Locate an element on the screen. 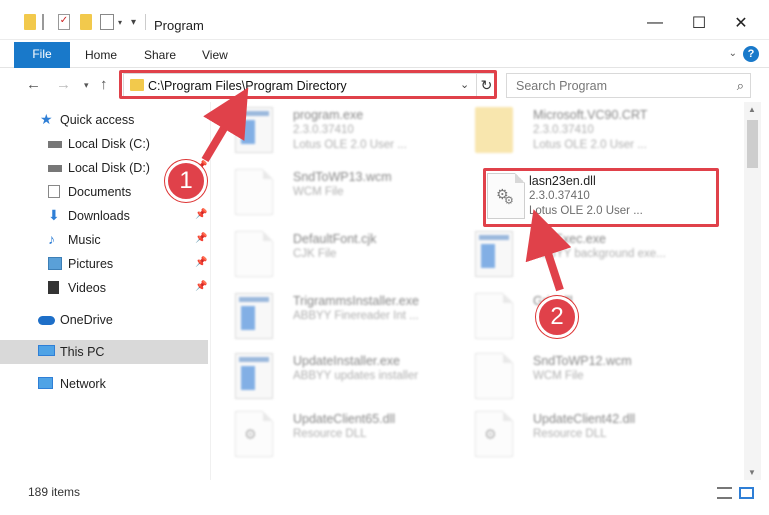  file-tile: ⚙ UpdateClient65.dll Resource DLL is located at coordinates (331, 435).